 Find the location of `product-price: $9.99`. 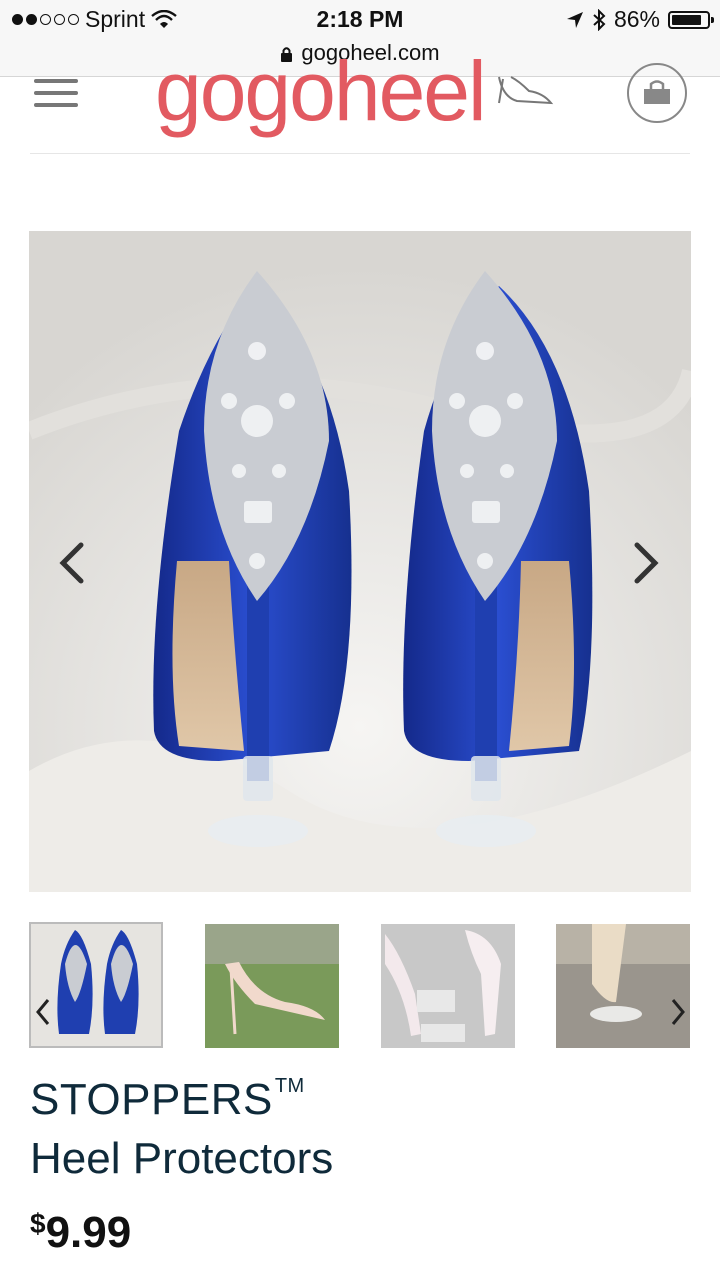

product-price: $9.99 is located at coordinates (80, 1233).